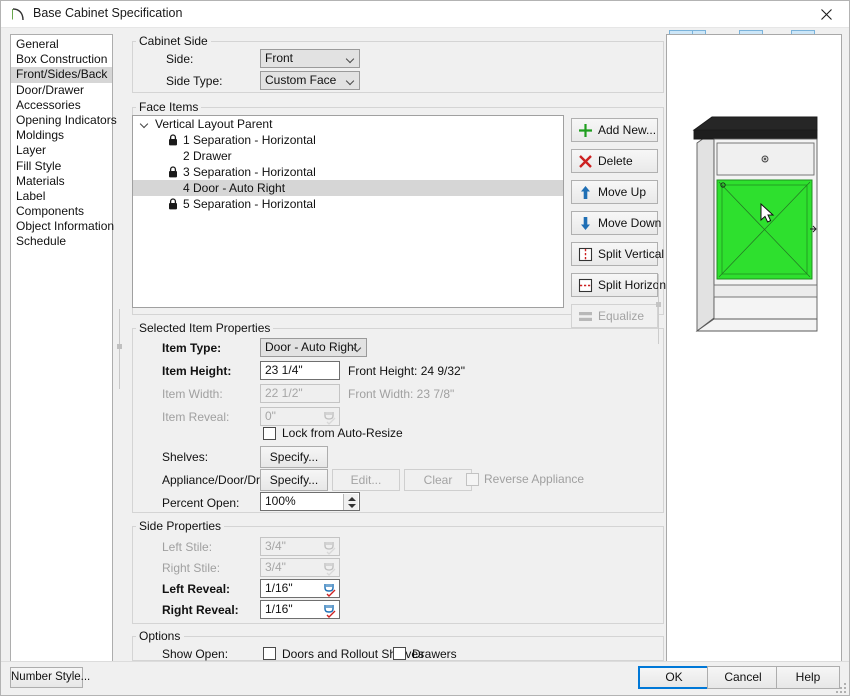 The height and width of the screenshot is (696, 850). Describe the element at coordinates (585, 254) in the screenshot. I see `split-vertical-icon` at that location.